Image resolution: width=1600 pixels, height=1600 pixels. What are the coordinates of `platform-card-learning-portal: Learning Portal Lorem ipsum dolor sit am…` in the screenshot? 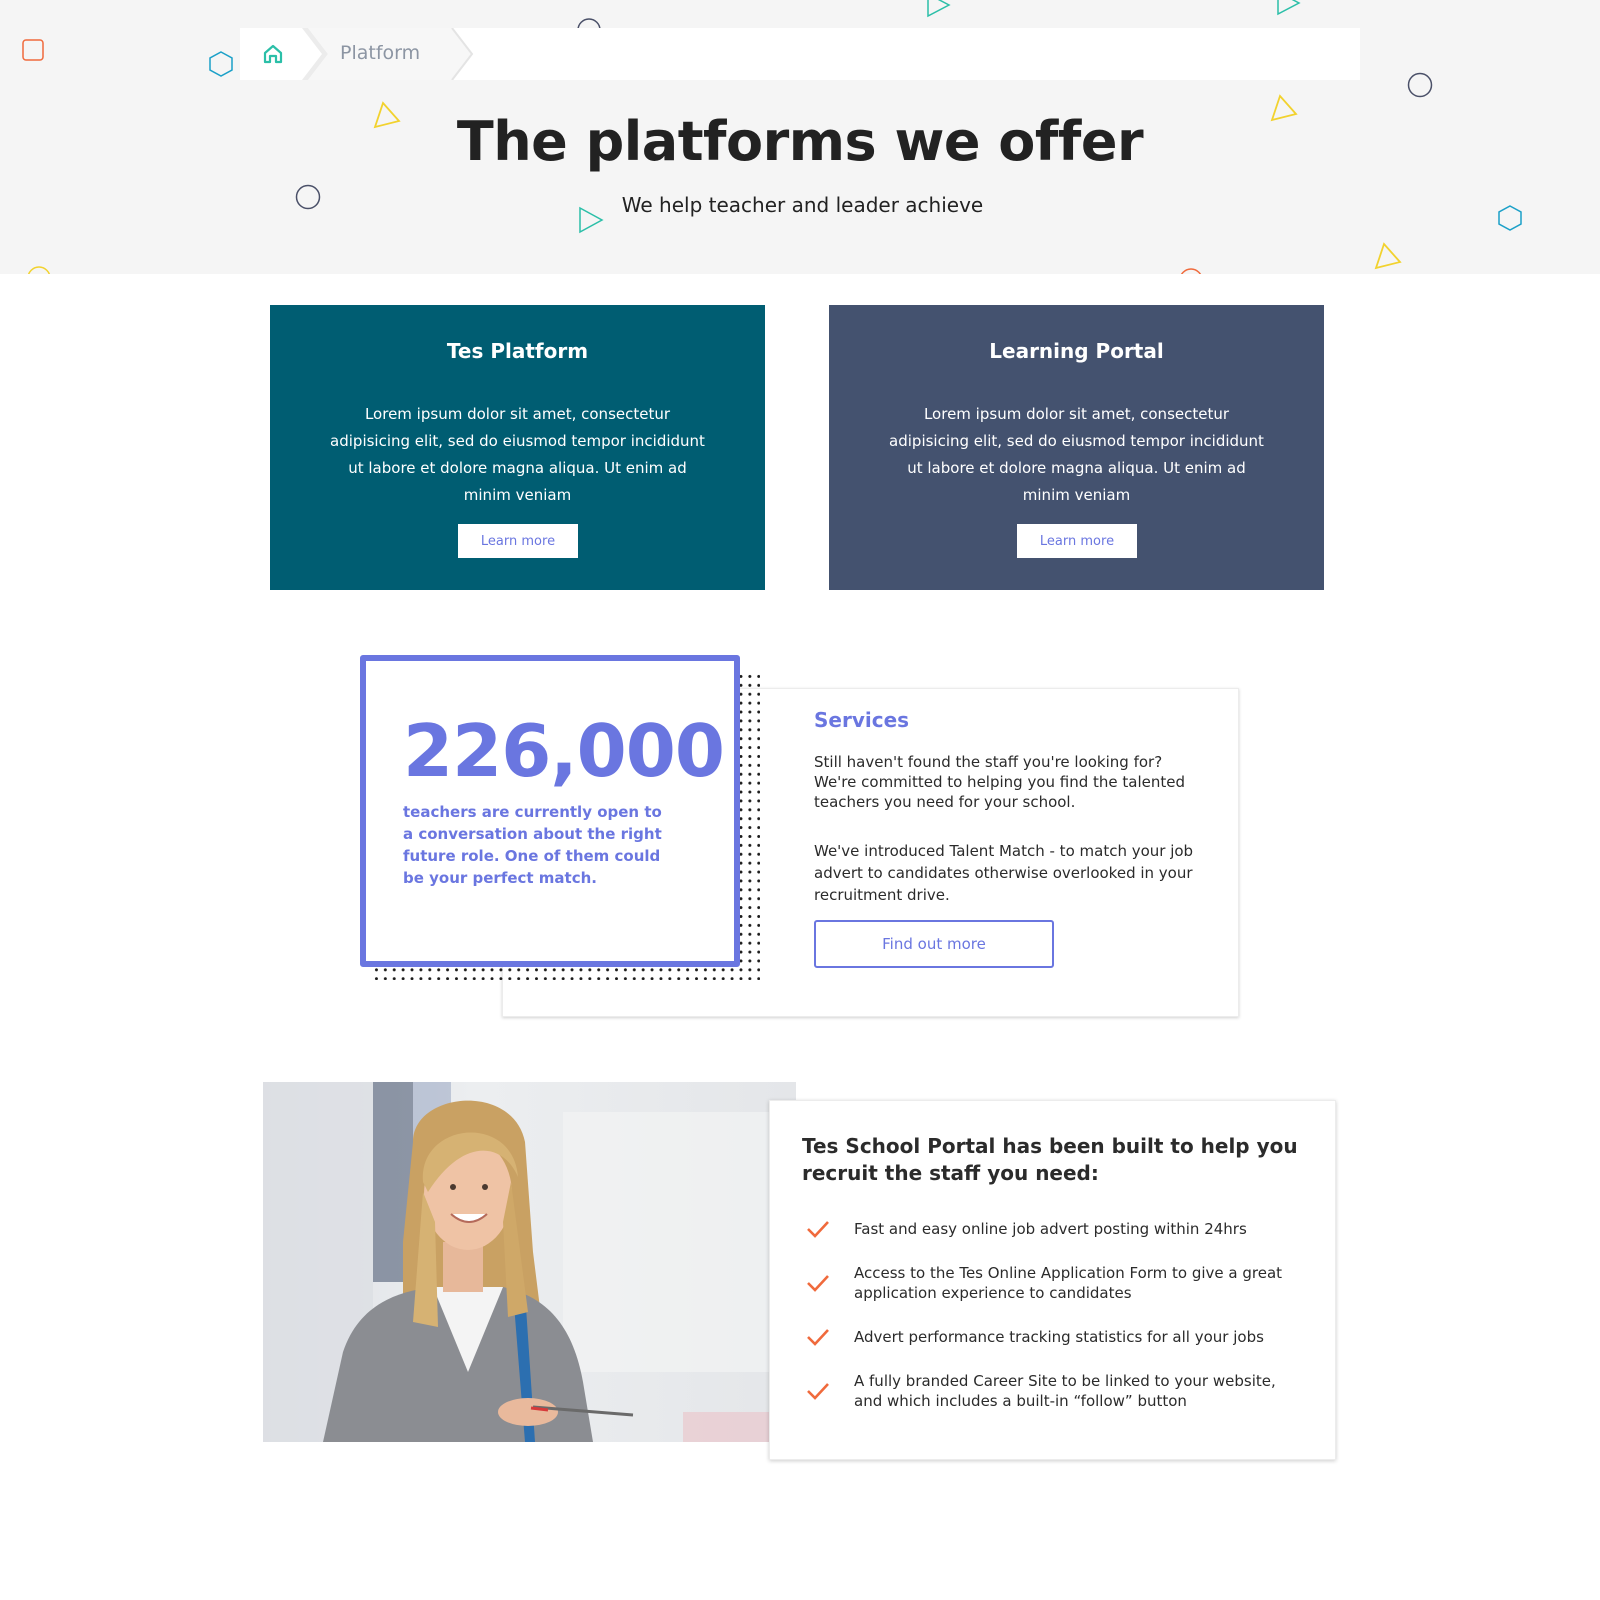 It's located at (1076, 447).